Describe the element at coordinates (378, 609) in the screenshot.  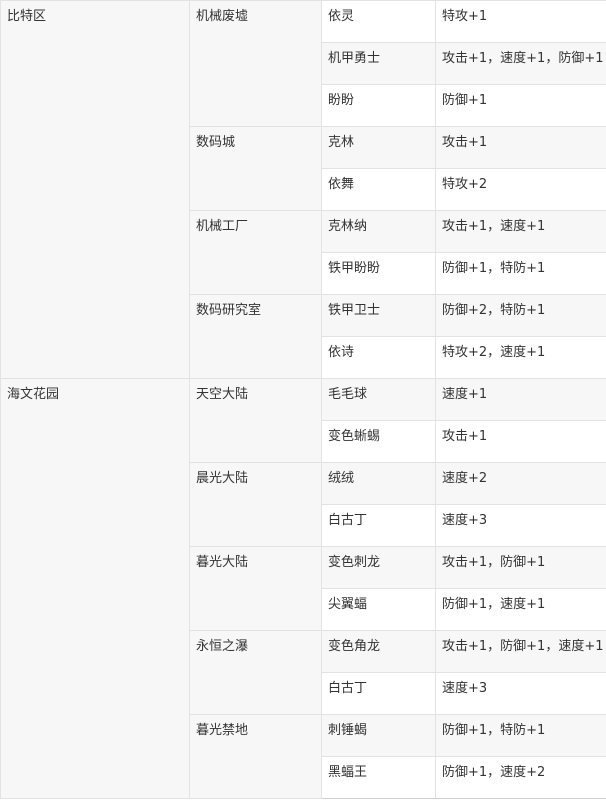
I see `pet-name-cell: 尖翼蝠` at that location.